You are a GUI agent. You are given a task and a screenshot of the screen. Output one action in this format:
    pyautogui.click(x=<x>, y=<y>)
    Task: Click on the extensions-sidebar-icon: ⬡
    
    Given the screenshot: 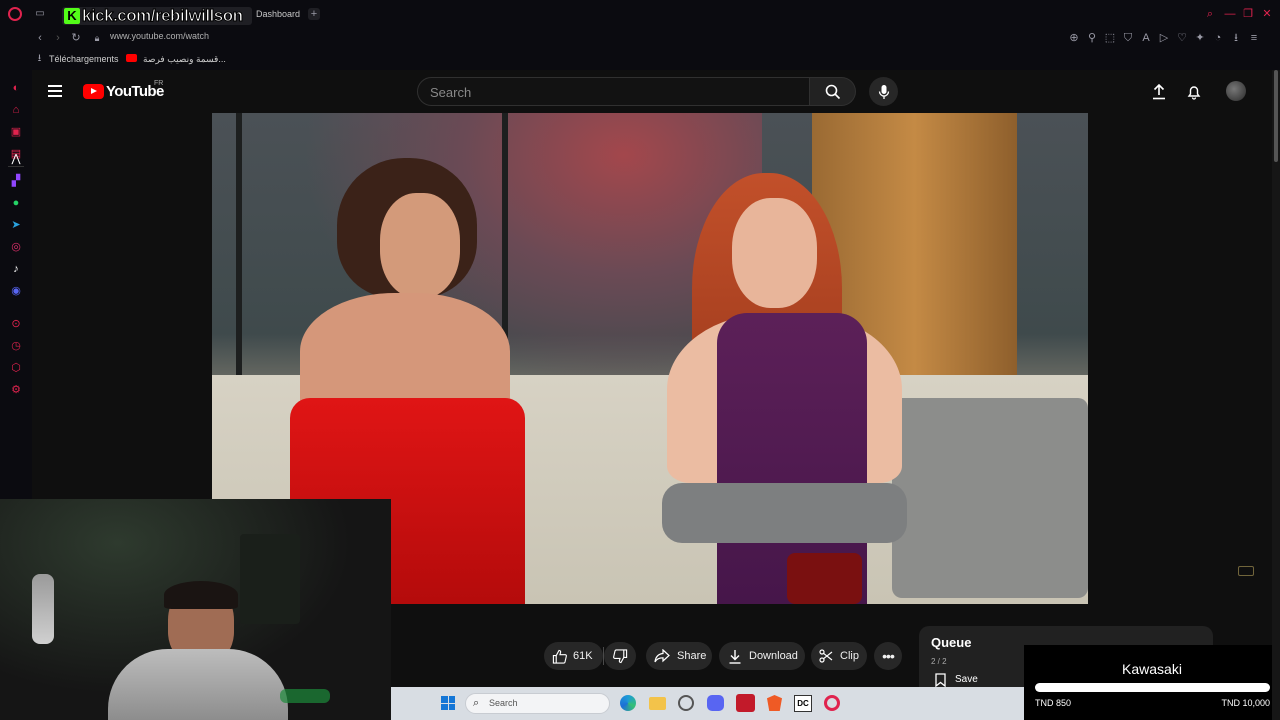 What is the action you would take?
    pyautogui.click(x=16, y=368)
    